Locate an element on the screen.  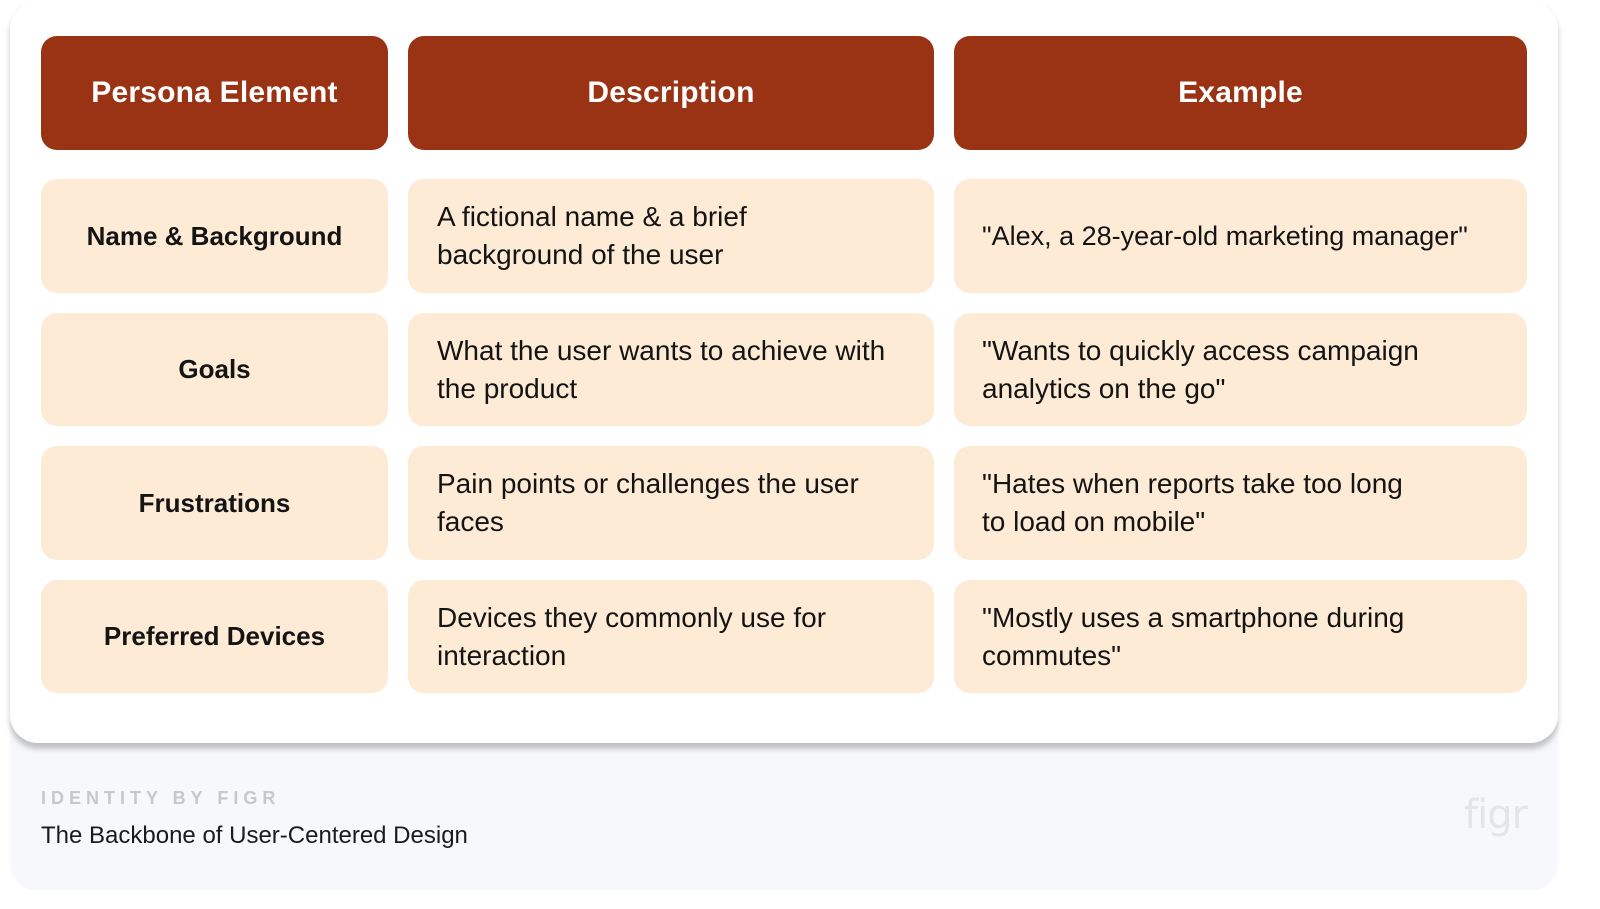
footer-title: The Backbone of User-Centered Design is located at coordinates (254, 835).